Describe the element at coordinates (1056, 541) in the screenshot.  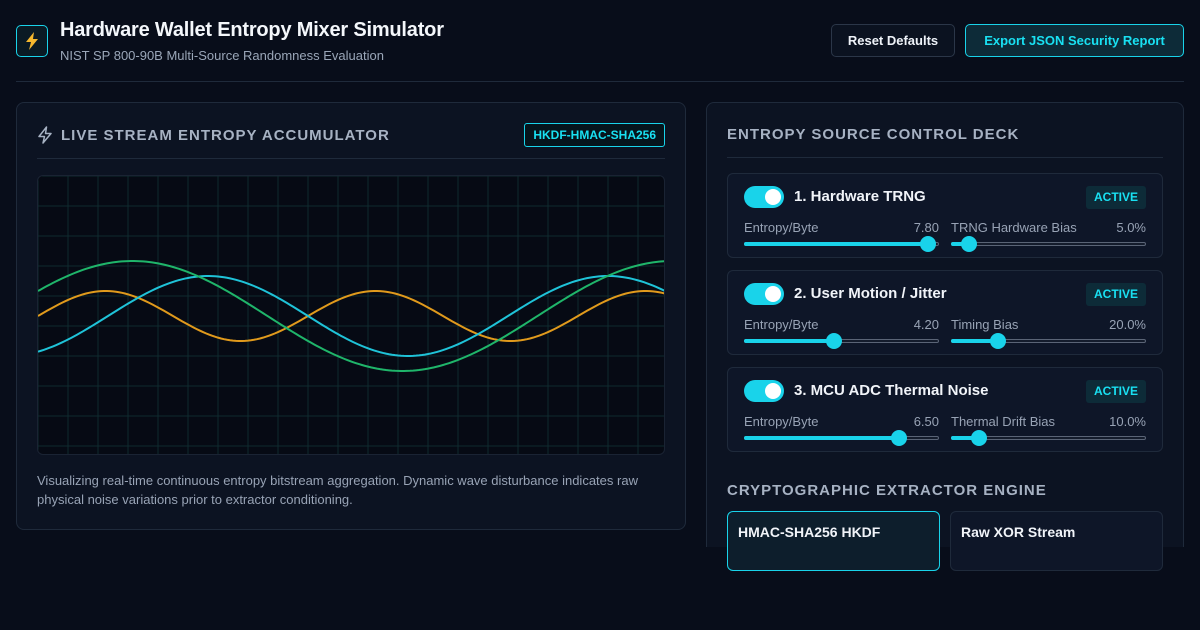
I see `extractor-option-xor: Raw XOR Stream` at that location.